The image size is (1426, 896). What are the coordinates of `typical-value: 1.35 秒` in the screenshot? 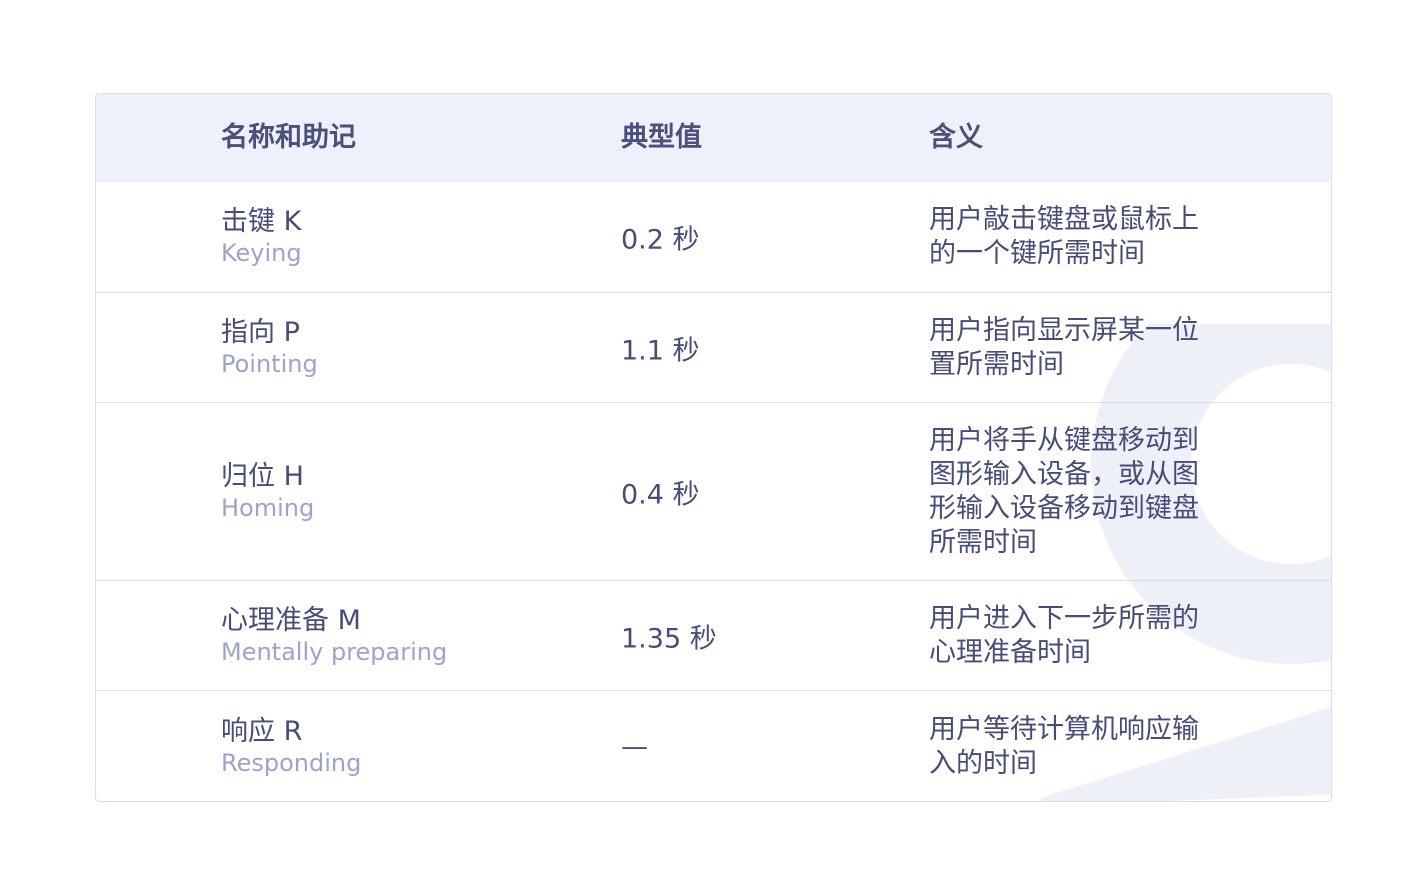 It's located at (669, 638).